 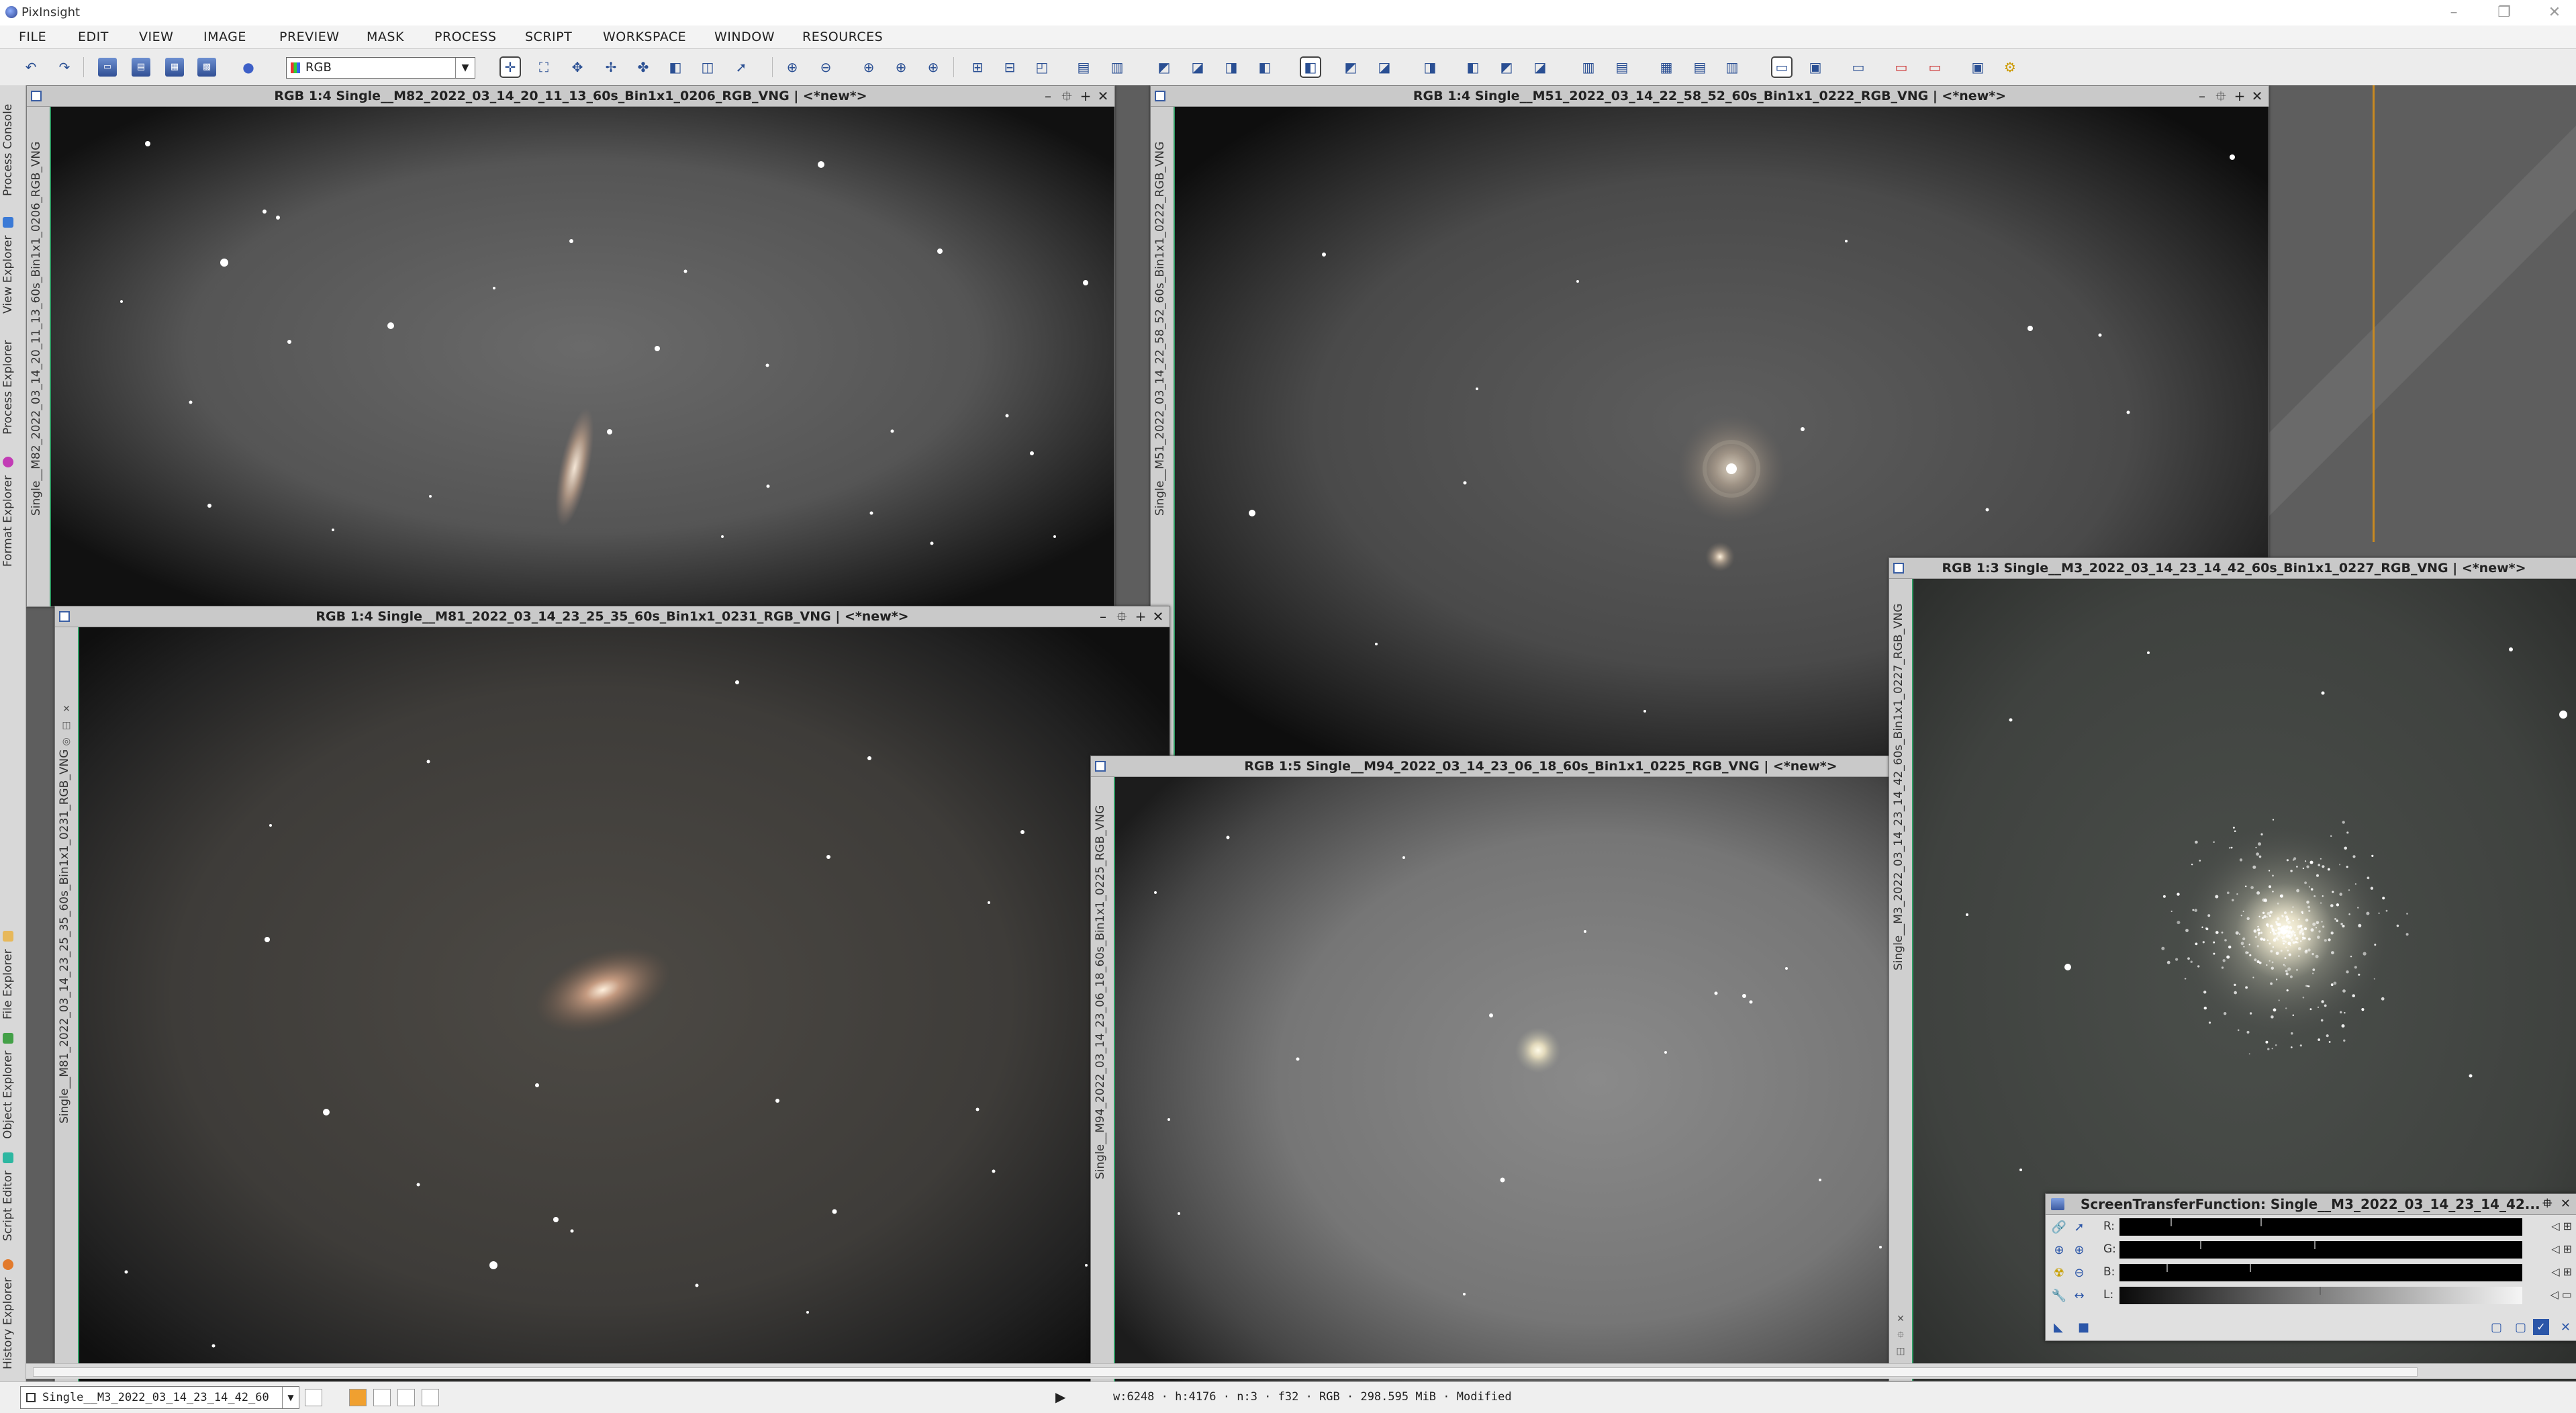 I want to click on zoom-optimal-icon: ⊕, so click(x=934, y=67).